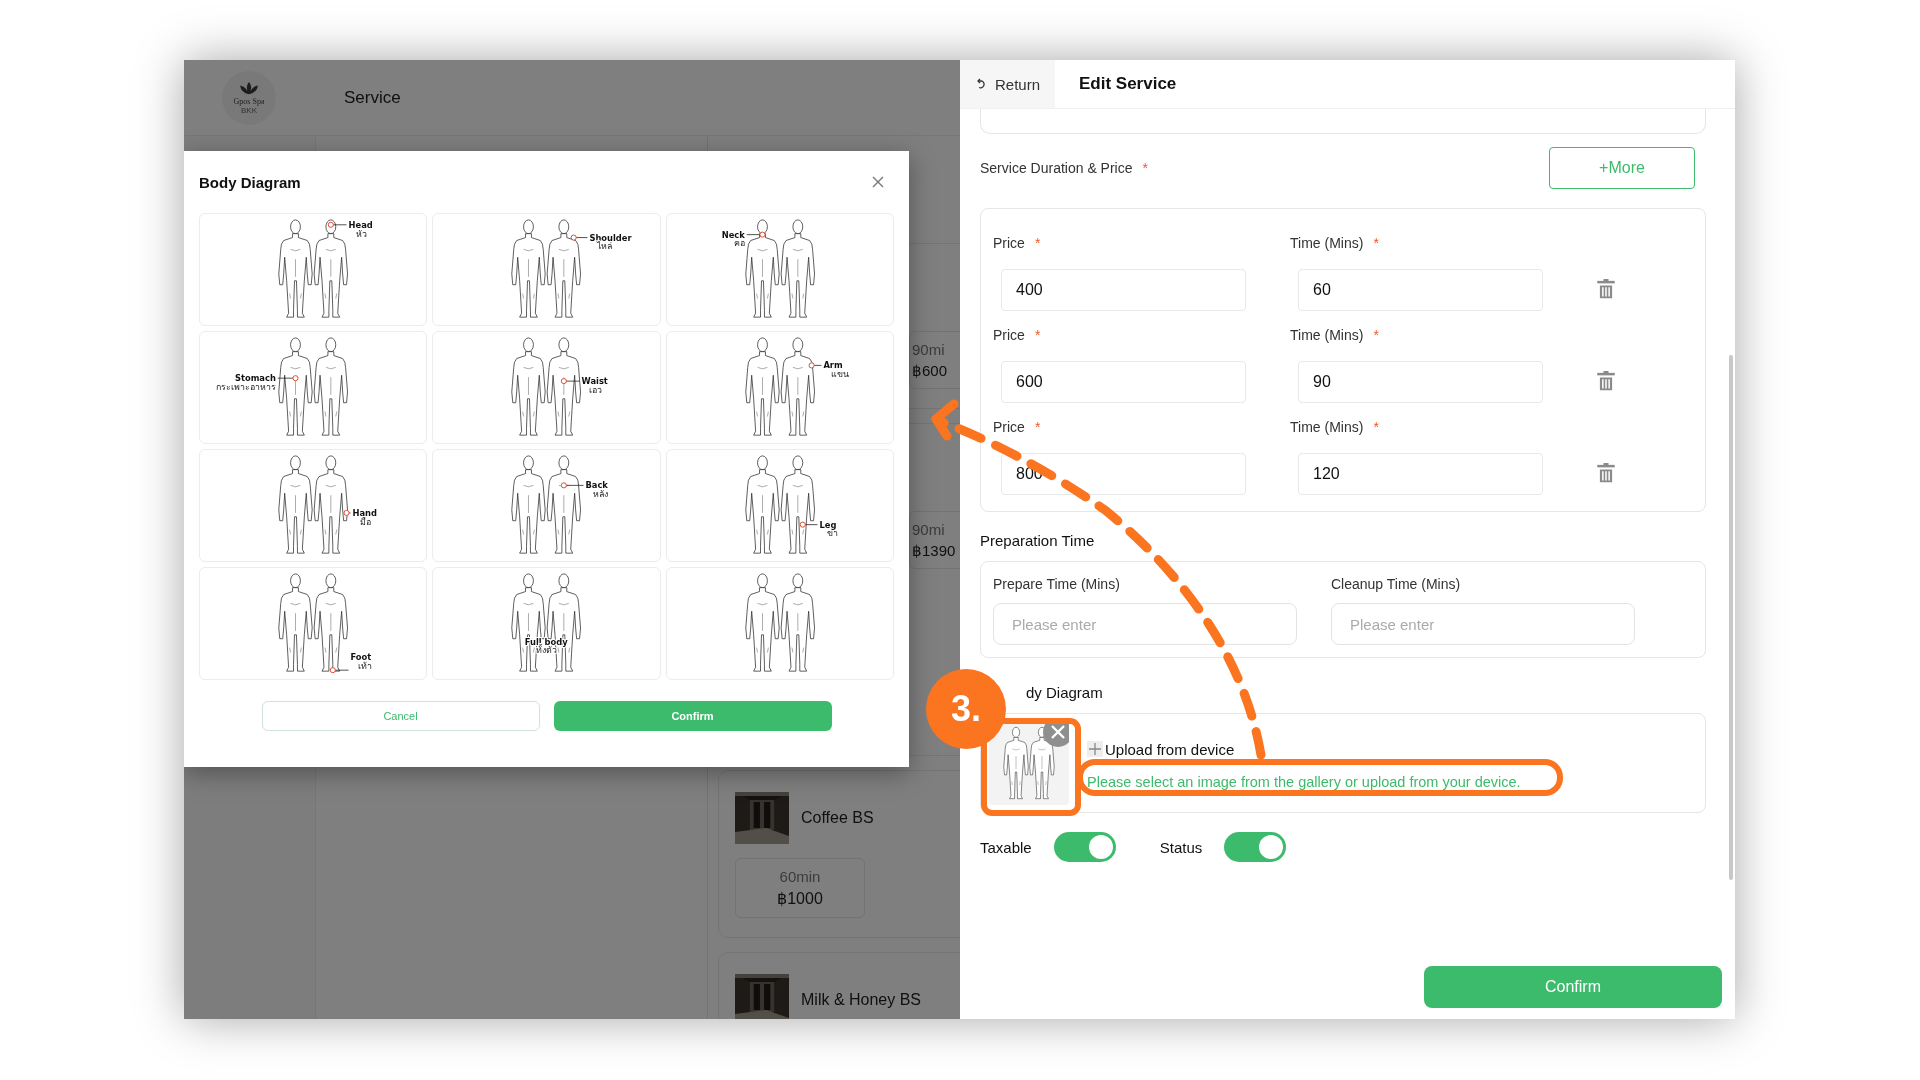 The image size is (1920, 1080). Describe the element at coordinates (546, 650) in the screenshot. I see `part-name-thai: ทั้งตัว` at that location.